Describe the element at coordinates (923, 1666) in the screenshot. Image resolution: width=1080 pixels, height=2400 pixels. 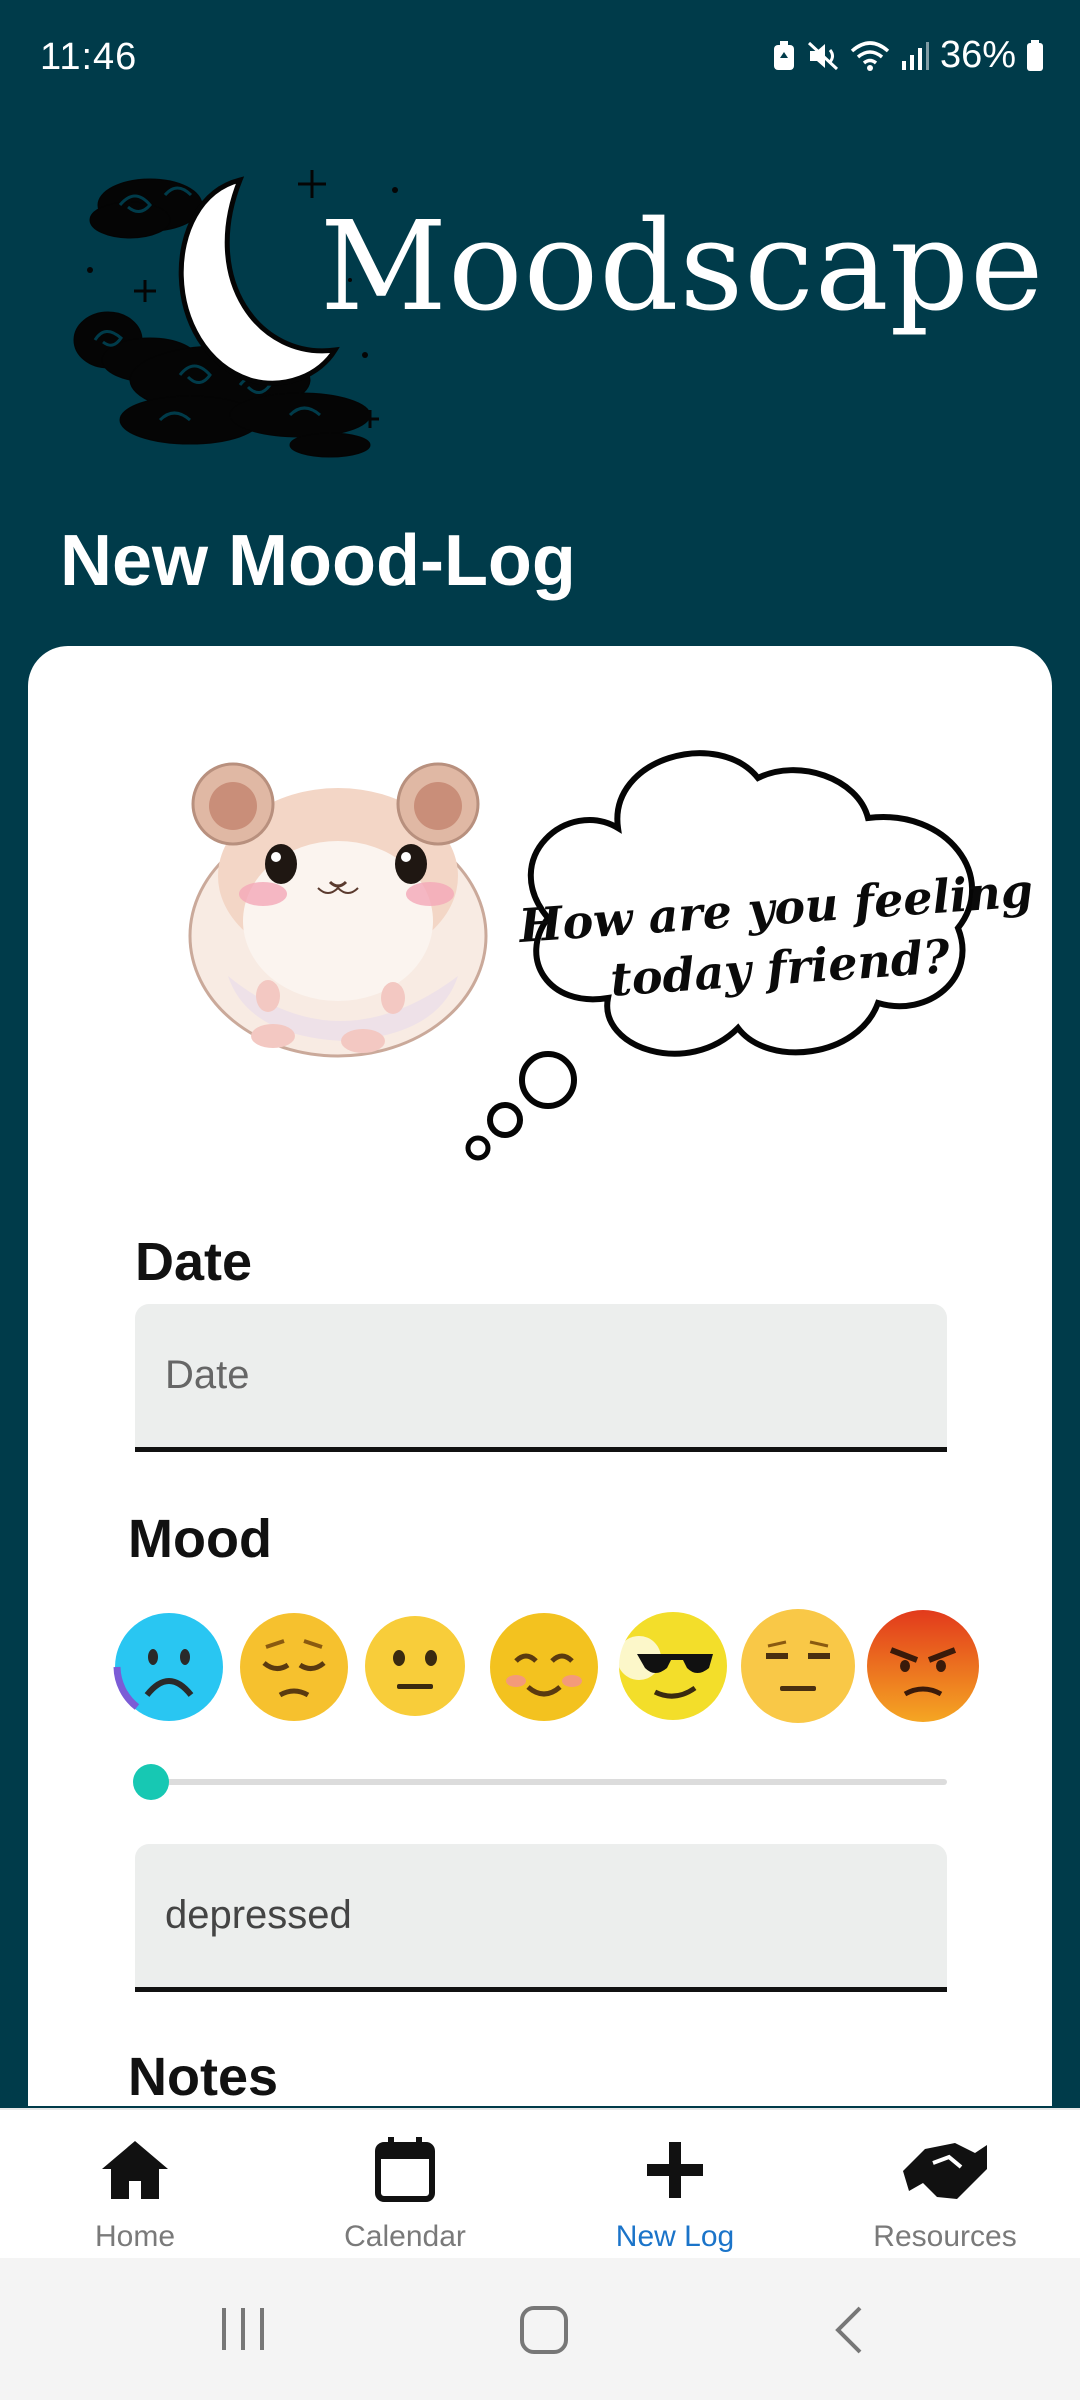
I see `angry-face-icon` at that location.